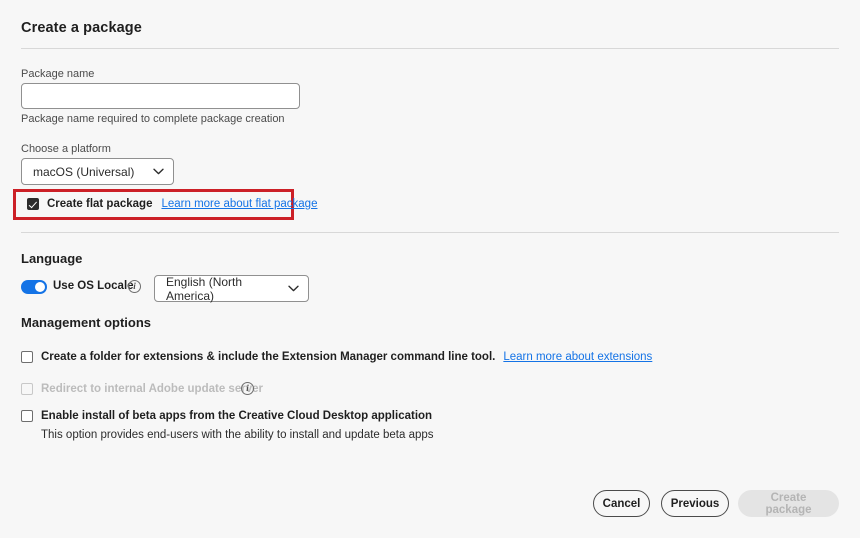  Describe the element at coordinates (33, 204) in the screenshot. I see `create-flat-package-checkbox` at that location.